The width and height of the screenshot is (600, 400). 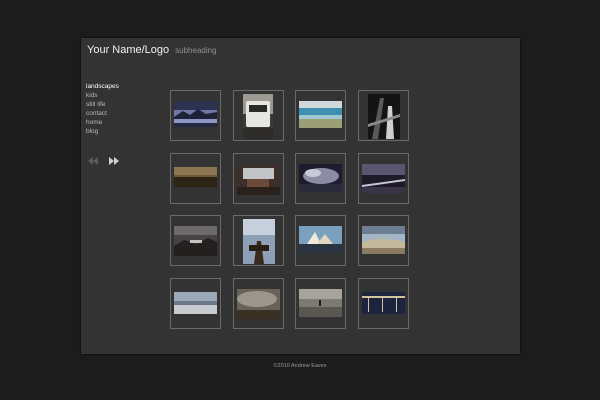 I want to click on thumbnail-fence-field, so click(x=383, y=178).